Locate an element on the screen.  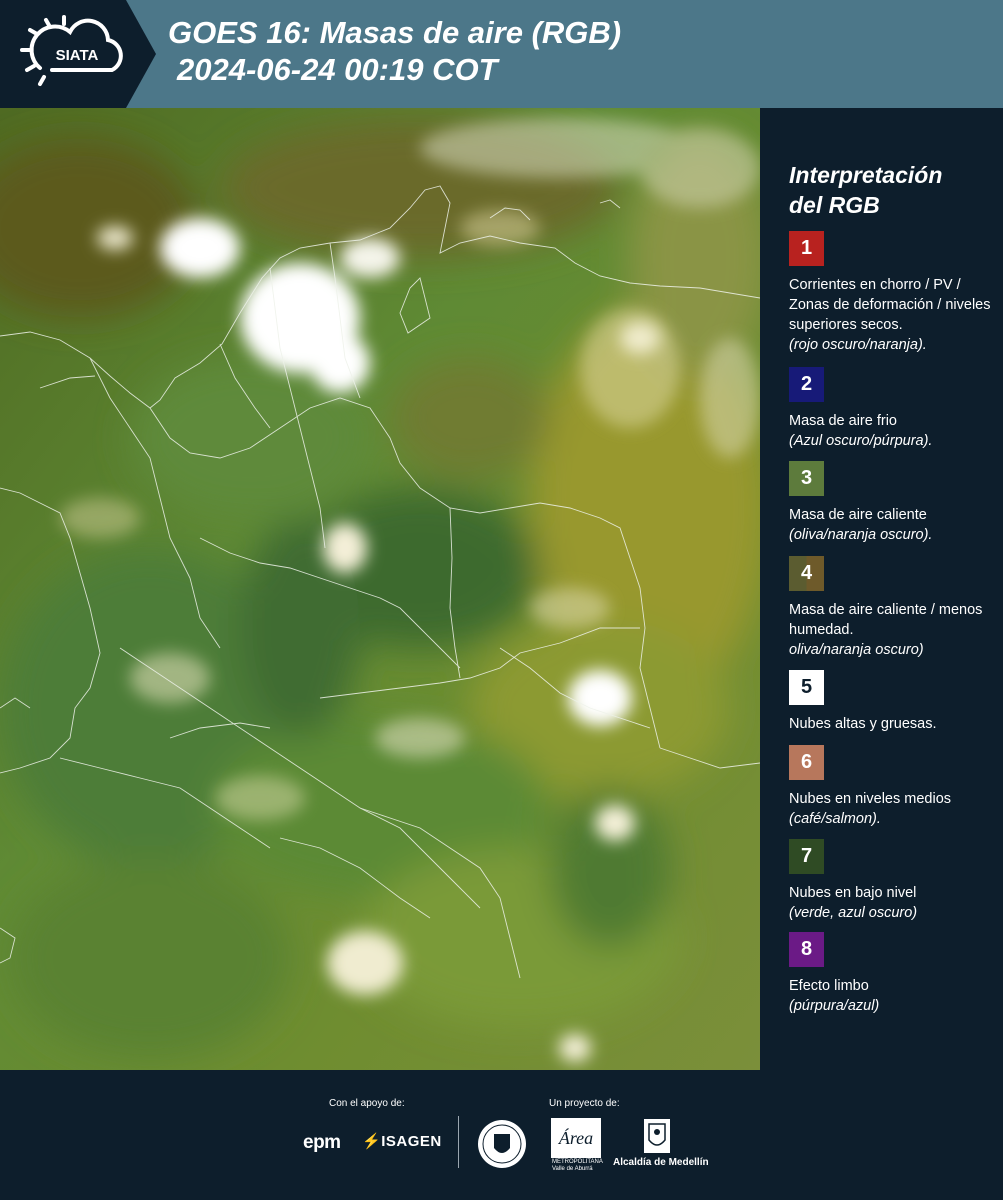
area-metropolitana-logo-icon: Área is located at coordinates (576, 1138).